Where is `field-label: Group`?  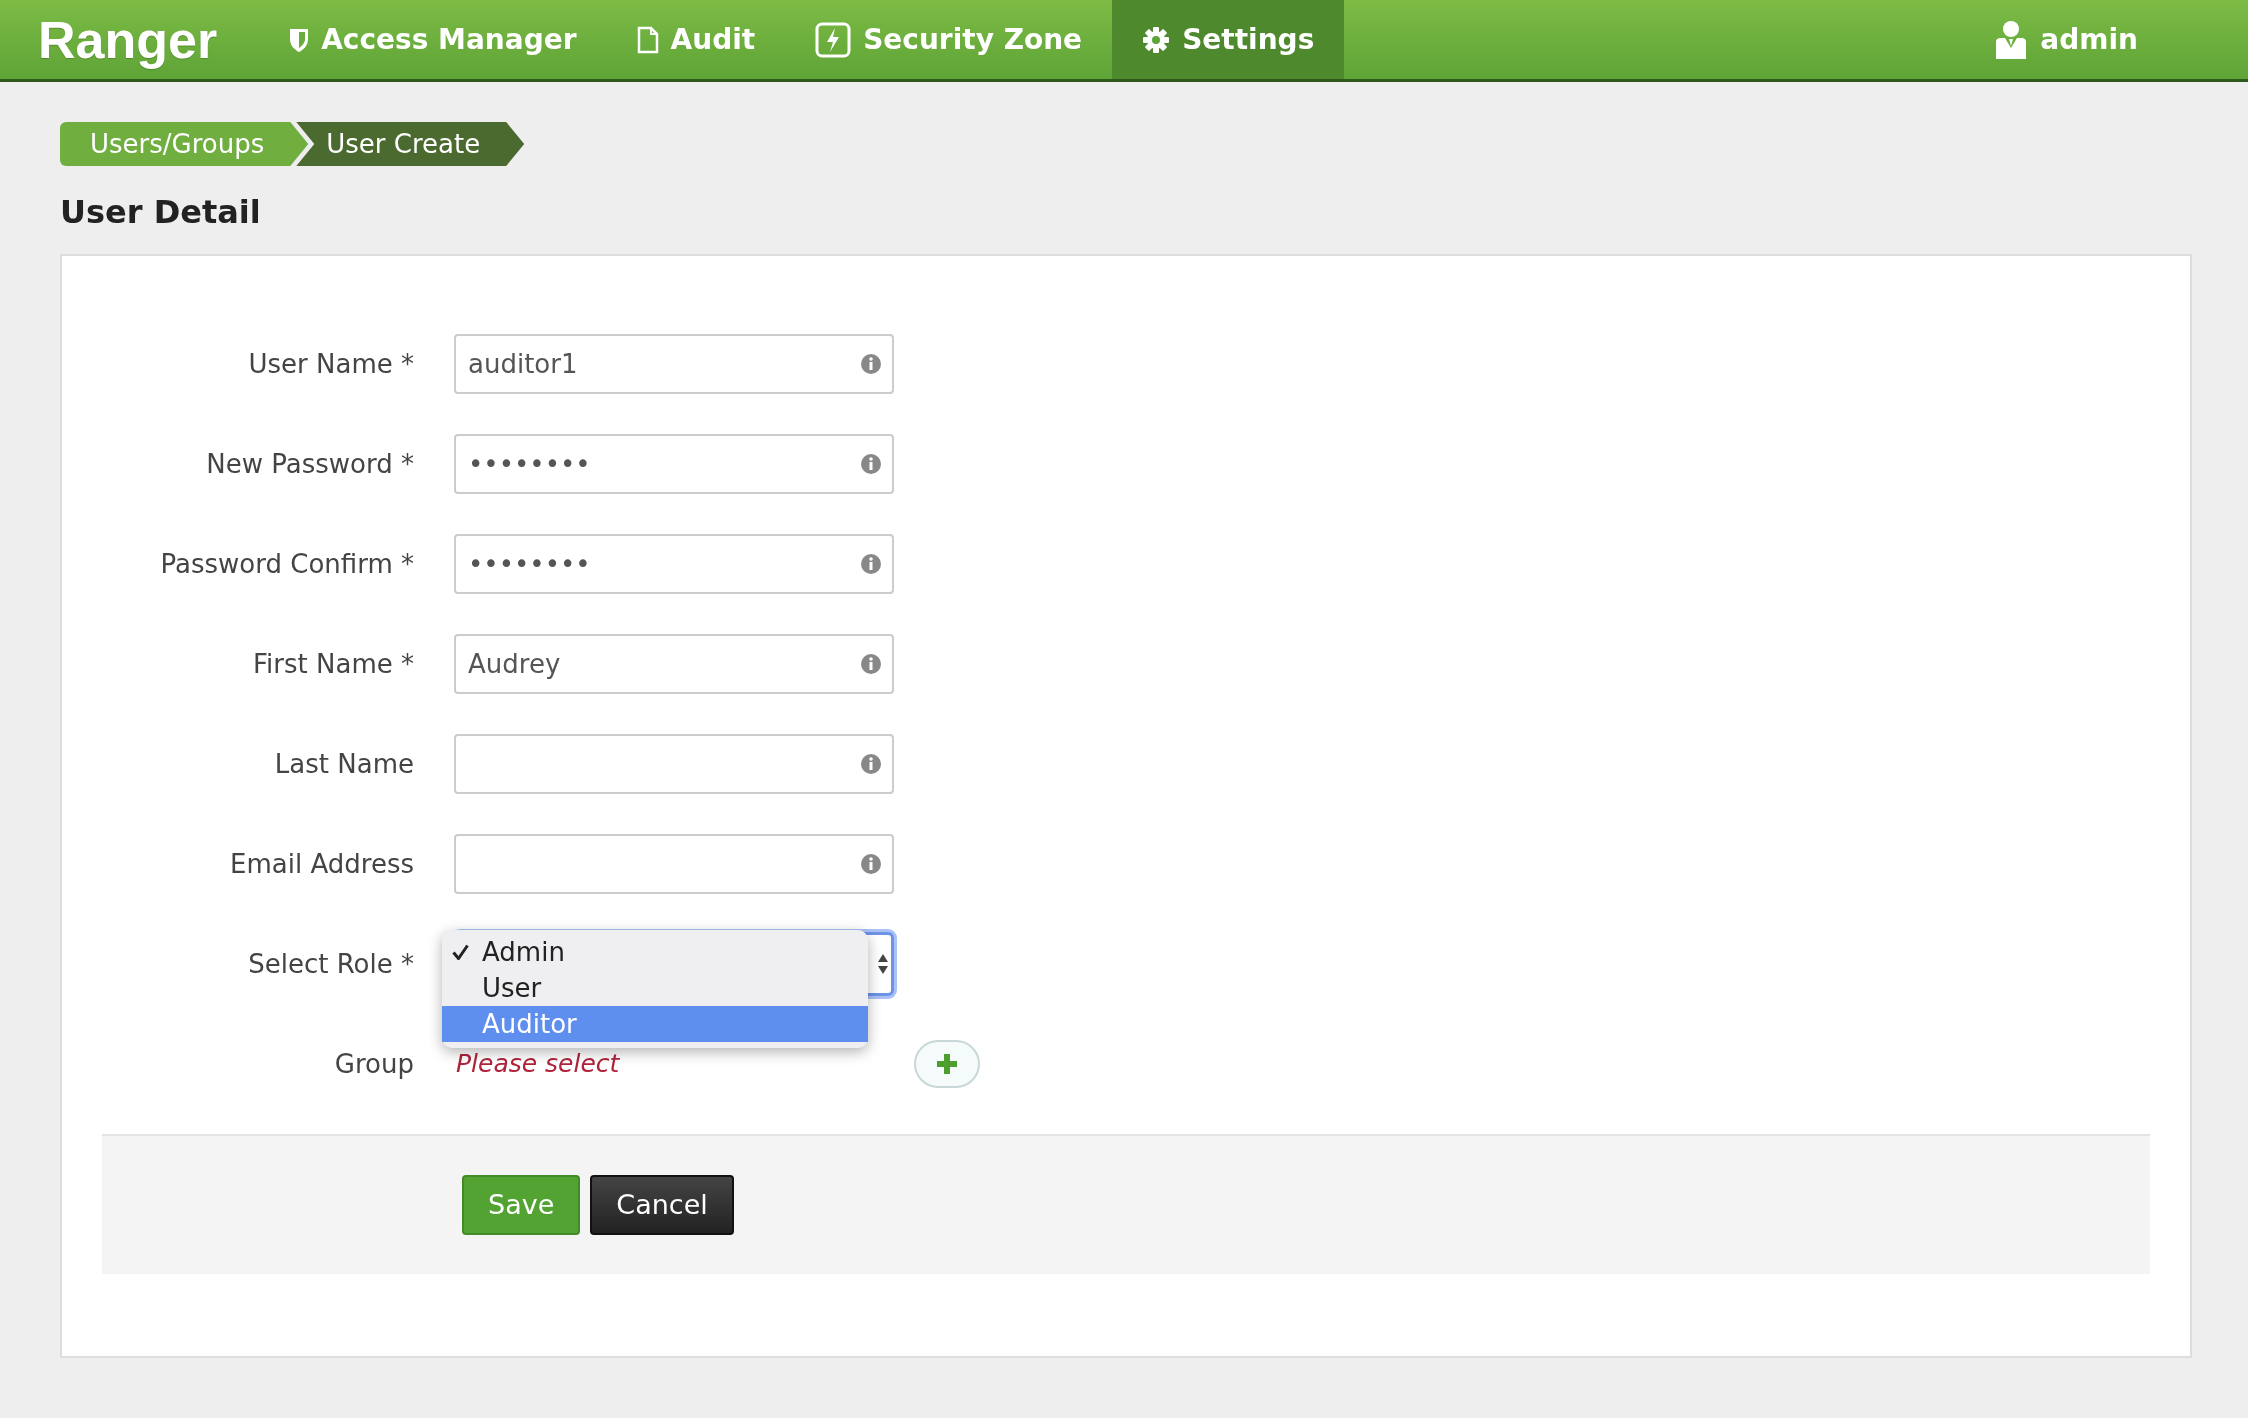
field-label: Group is located at coordinates (374, 1064).